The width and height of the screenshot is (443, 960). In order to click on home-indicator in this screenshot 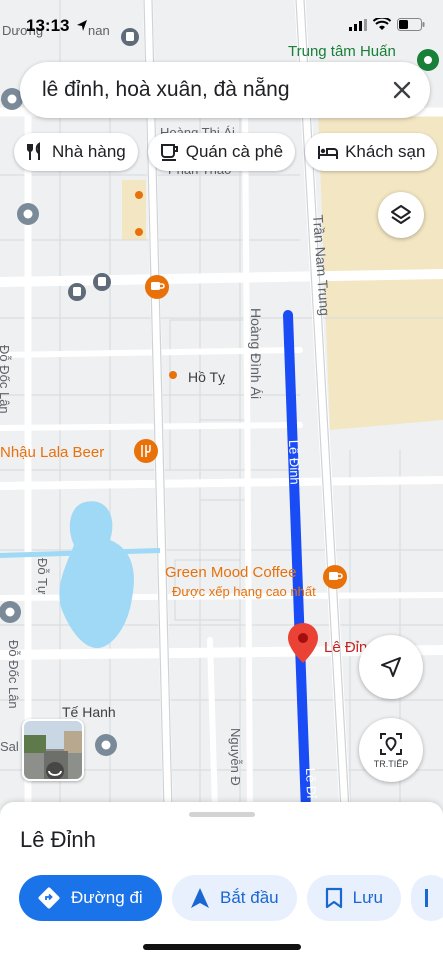, I will do `click(222, 947)`.